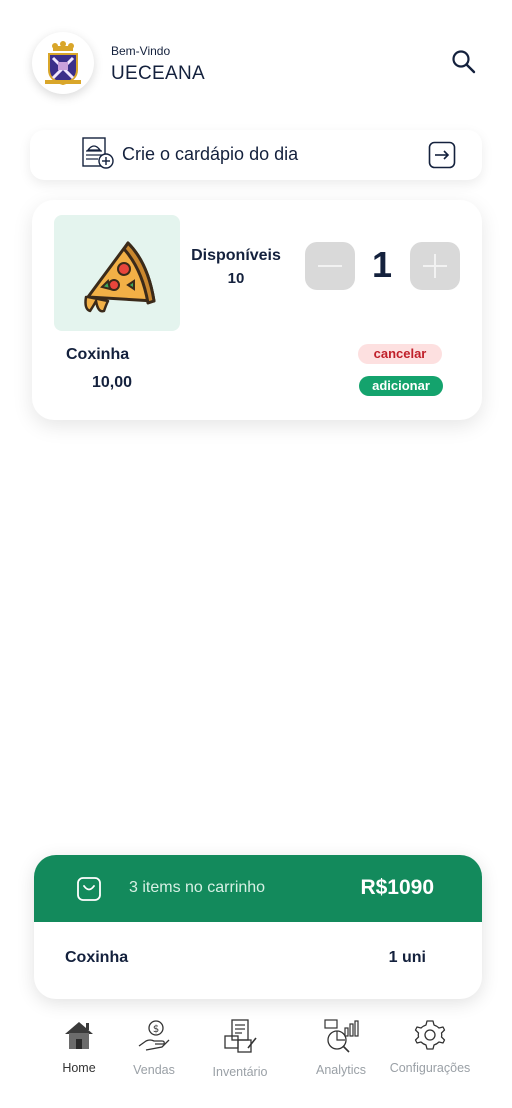 This screenshot has width=512, height=1108. I want to click on decrease-quantity-button, so click(330, 266).